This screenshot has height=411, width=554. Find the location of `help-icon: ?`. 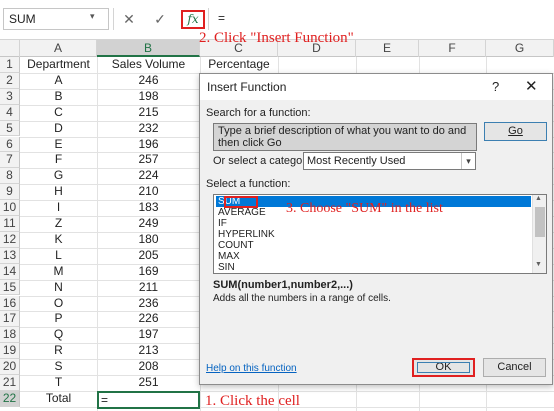

help-icon: ? is located at coordinates (495, 86).